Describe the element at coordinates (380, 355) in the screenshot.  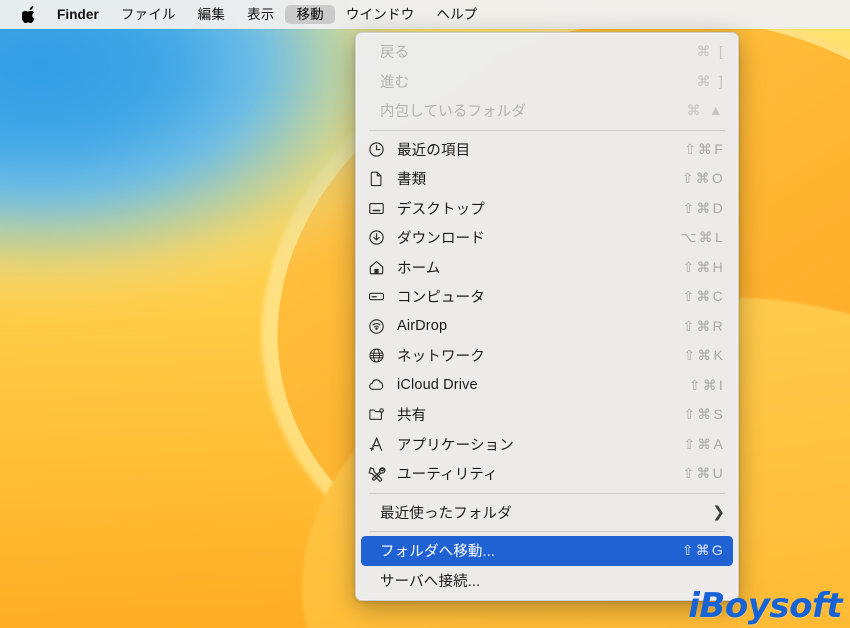
I see `network-globe-icon` at that location.